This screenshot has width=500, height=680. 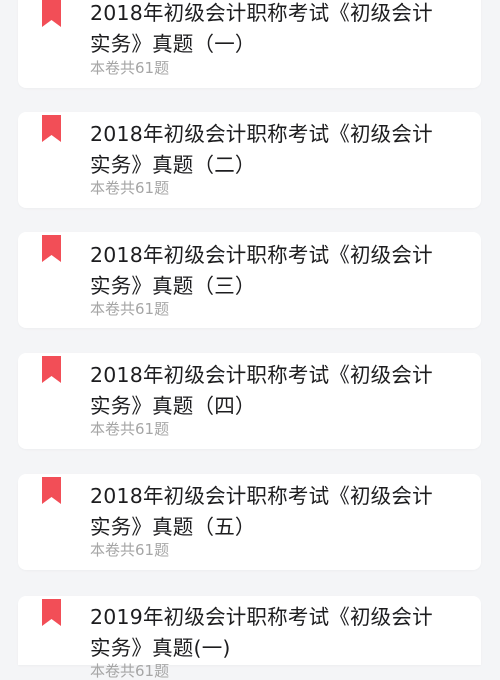 What do you see at coordinates (261, 390) in the screenshot?
I see `paper-title: 2018年初级会计职称考试《初级会计实务》真题（四）` at bounding box center [261, 390].